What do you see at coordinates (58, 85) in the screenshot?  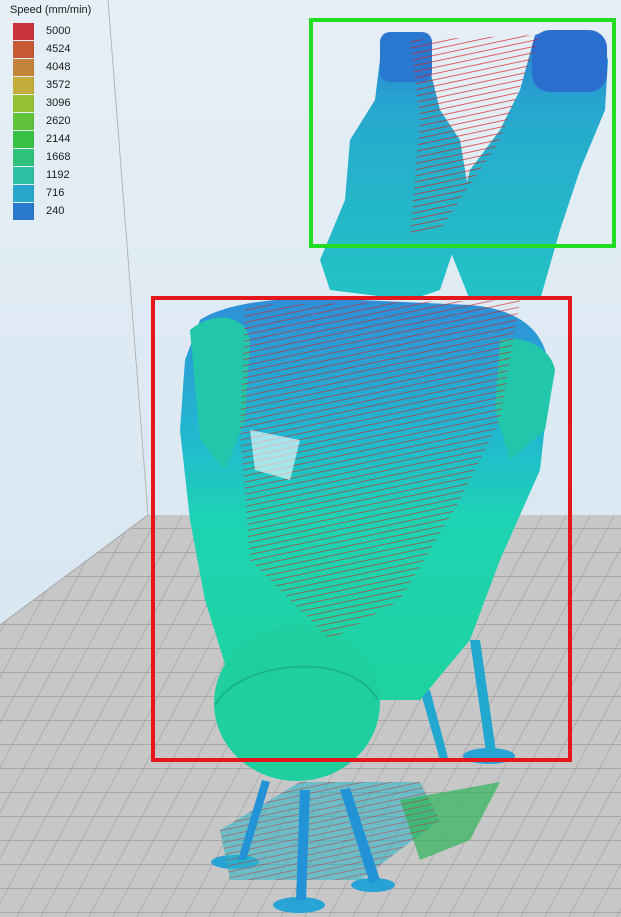 I see `legend-label: 3572` at bounding box center [58, 85].